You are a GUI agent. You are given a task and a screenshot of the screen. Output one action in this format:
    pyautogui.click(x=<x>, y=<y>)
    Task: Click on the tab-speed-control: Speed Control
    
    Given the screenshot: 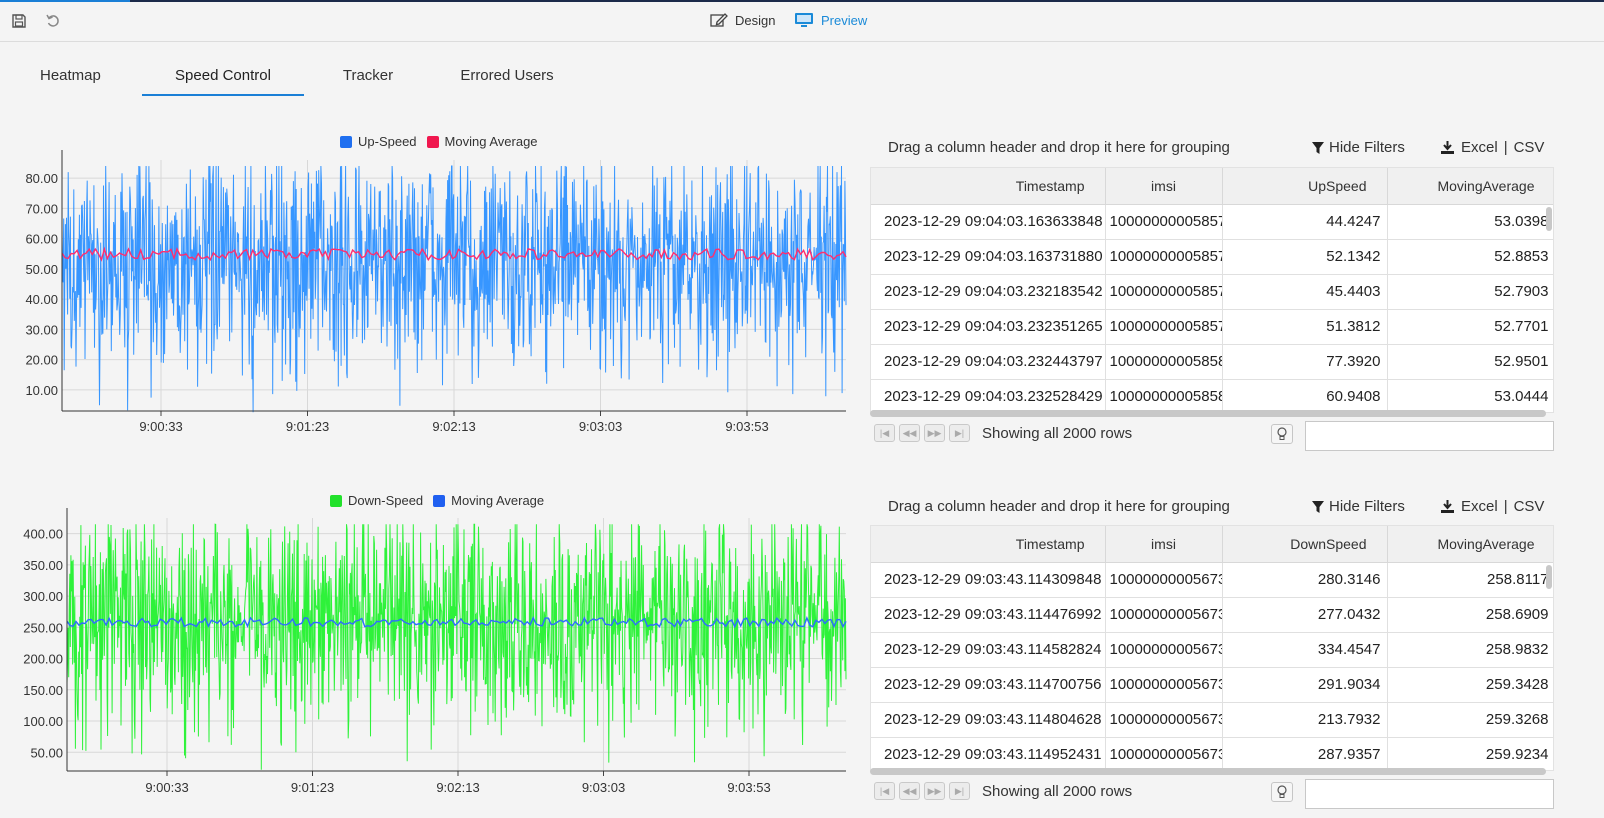 What is the action you would take?
    pyautogui.click(x=223, y=79)
    